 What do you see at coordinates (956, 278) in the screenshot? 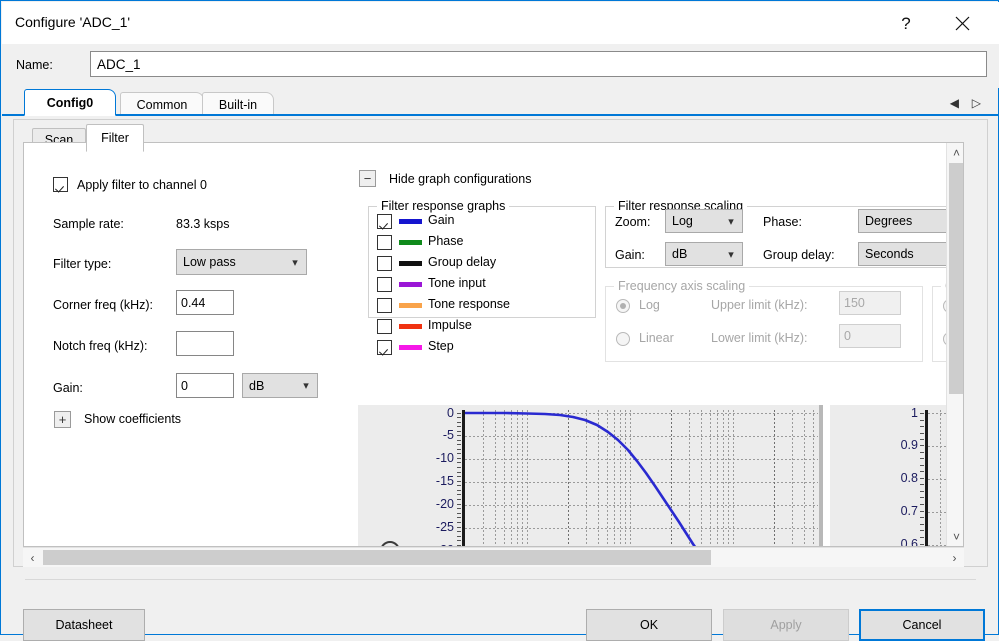
I see `vertical-scroll-thumb` at bounding box center [956, 278].